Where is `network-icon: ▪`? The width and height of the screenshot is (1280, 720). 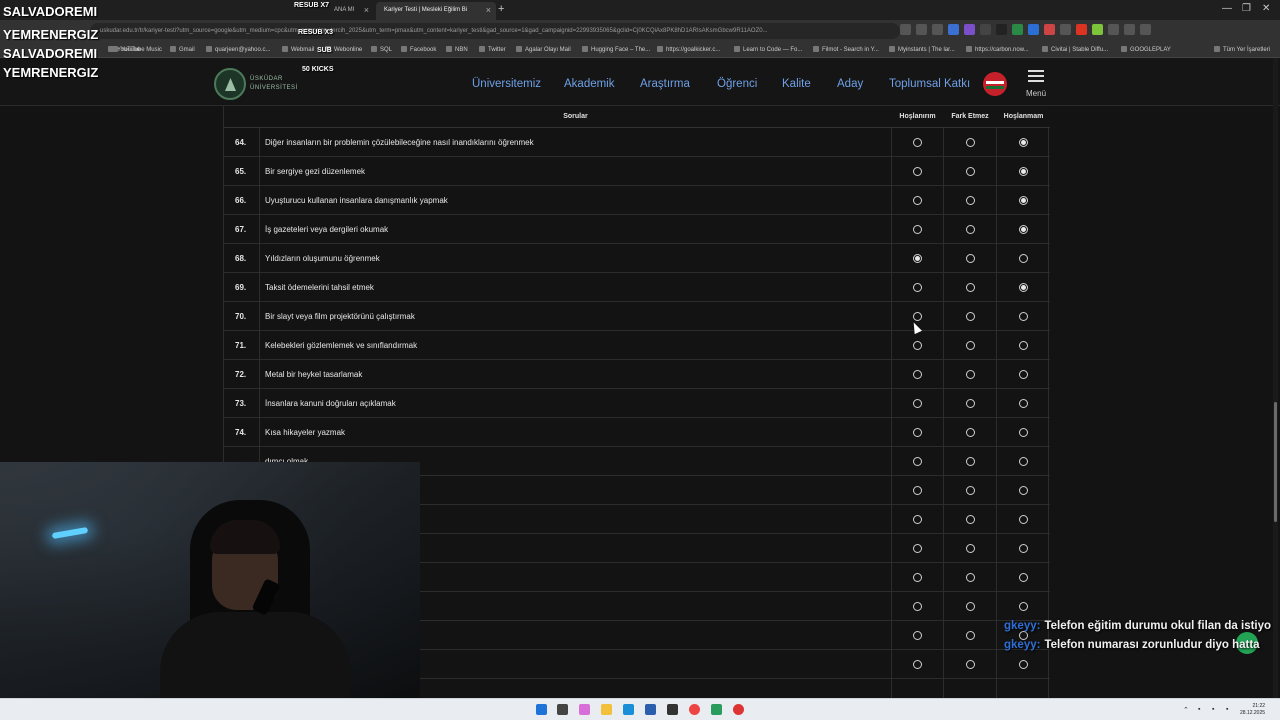 network-icon: ▪ is located at coordinates (1199, 709).